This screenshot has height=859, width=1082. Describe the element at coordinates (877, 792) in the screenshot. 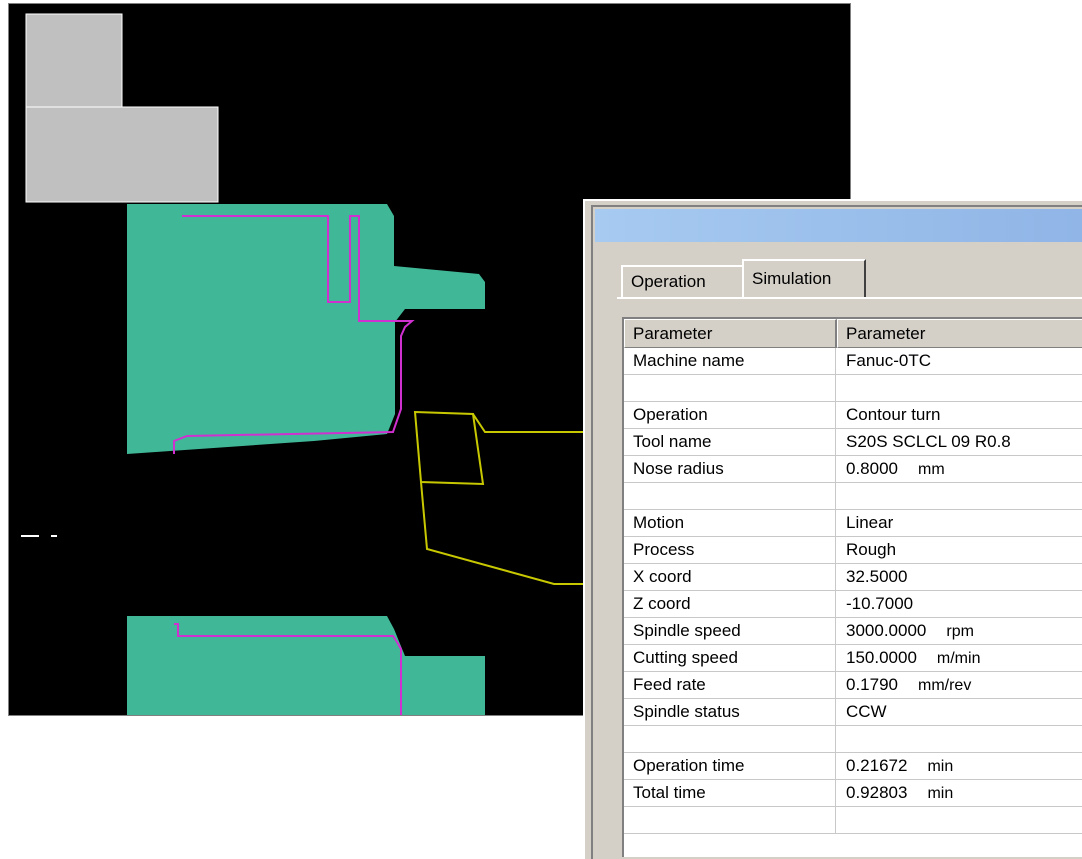

I see `parameter-value: 0.92803` at that location.